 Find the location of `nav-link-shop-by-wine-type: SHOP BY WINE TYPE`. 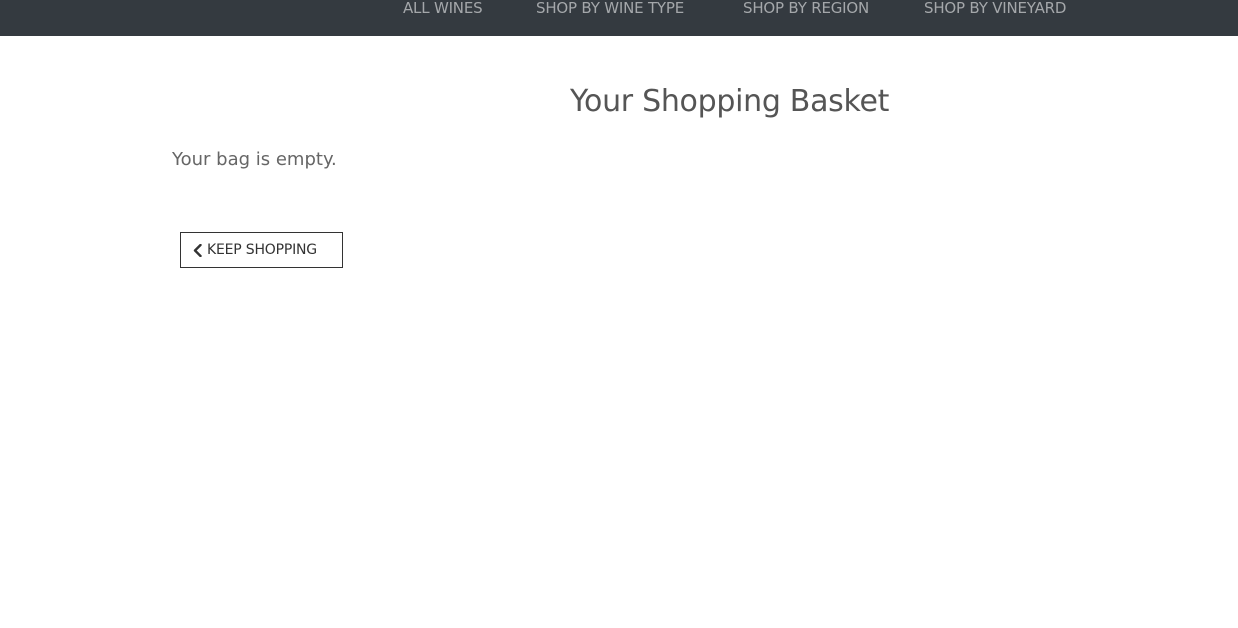

nav-link-shop-by-wine-type: SHOP BY WINE TYPE is located at coordinates (610, 9).